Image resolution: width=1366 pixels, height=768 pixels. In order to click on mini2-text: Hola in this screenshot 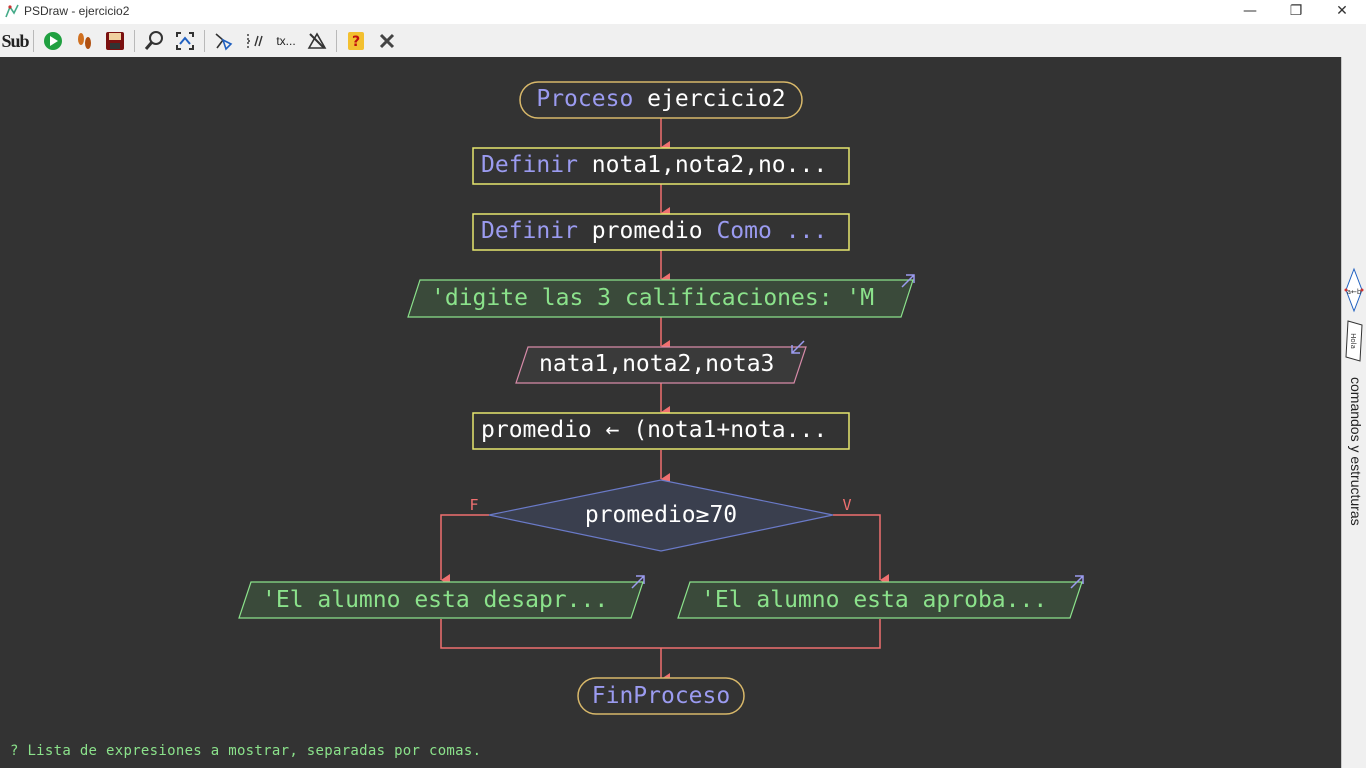, I will do `click(1353, 341)`.